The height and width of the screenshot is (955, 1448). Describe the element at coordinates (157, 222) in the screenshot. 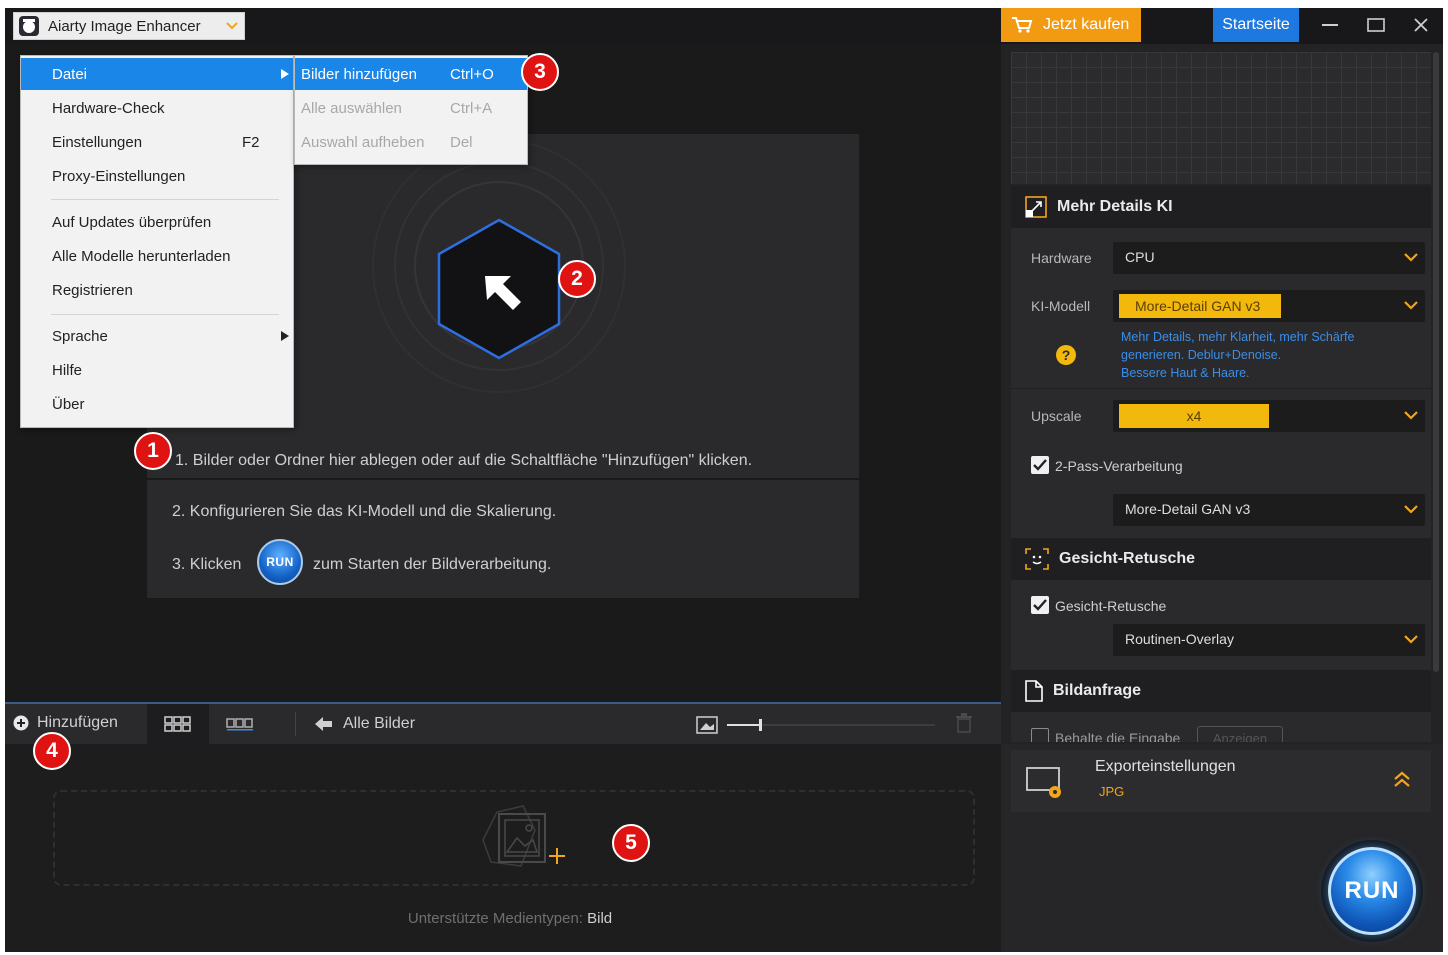

I see `menu-item-updates: Auf Updates überprüfen` at that location.